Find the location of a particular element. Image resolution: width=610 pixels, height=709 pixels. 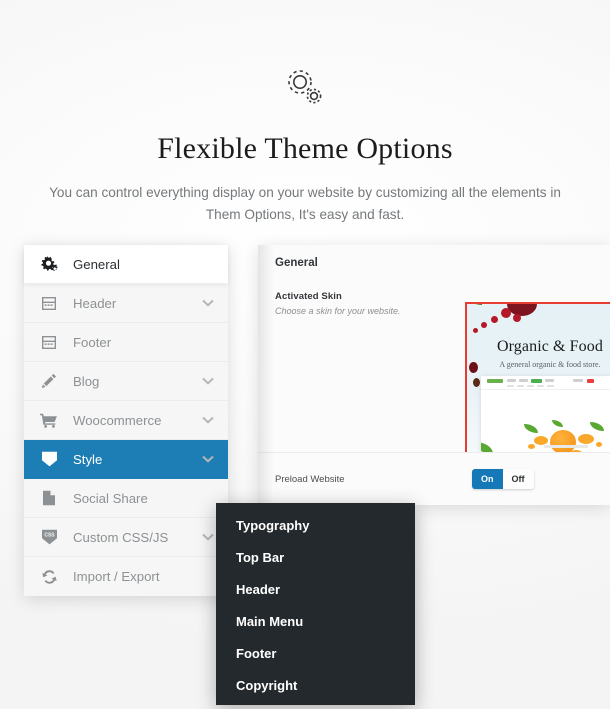

field-label: Activated Skin is located at coordinates (308, 296).